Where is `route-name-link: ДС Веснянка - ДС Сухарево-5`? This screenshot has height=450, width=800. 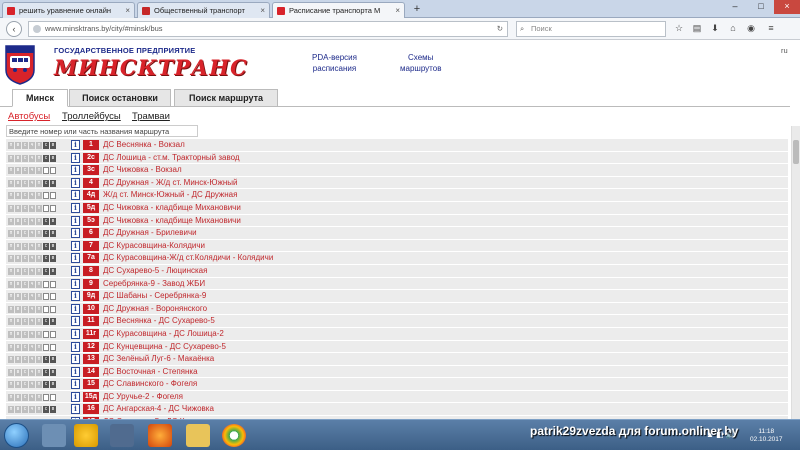
route-name-link: ДС Веснянка - ДС Сухарево-5 is located at coordinates (159, 321).